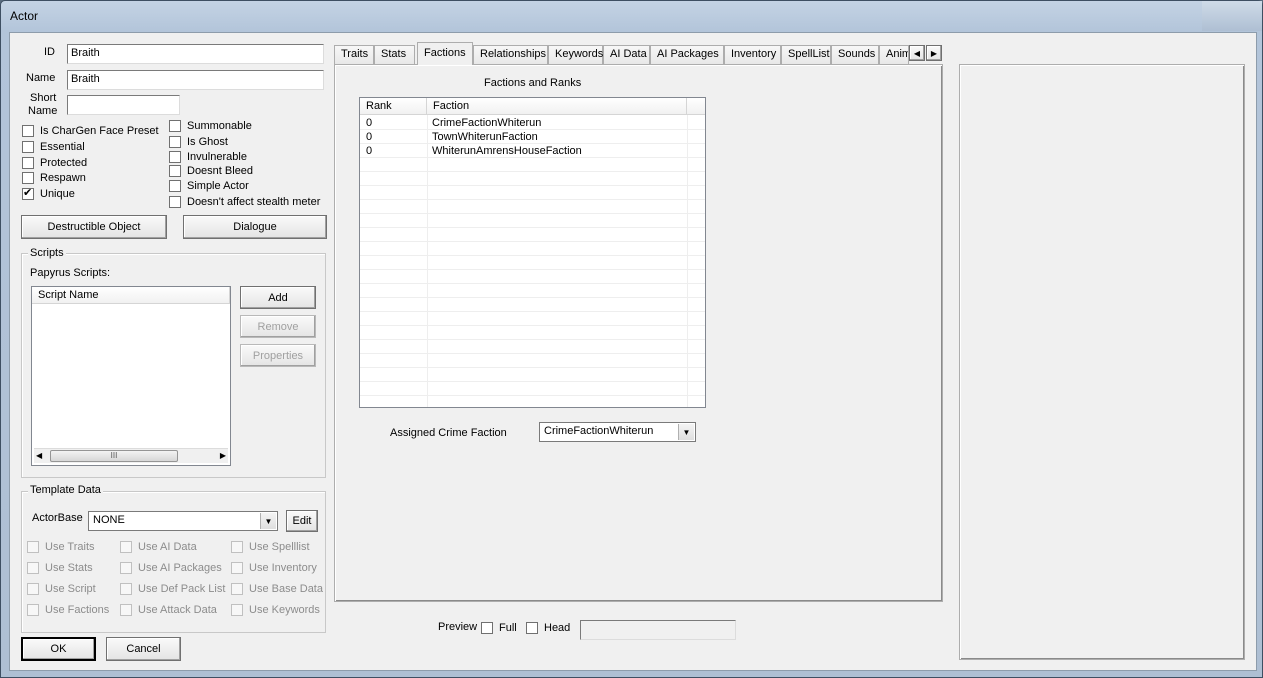 The height and width of the screenshot is (678, 1263). What do you see at coordinates (54, 163) in the screenshot?
I see `protected-checkbox: Protected` at bounding box center [54, 163].